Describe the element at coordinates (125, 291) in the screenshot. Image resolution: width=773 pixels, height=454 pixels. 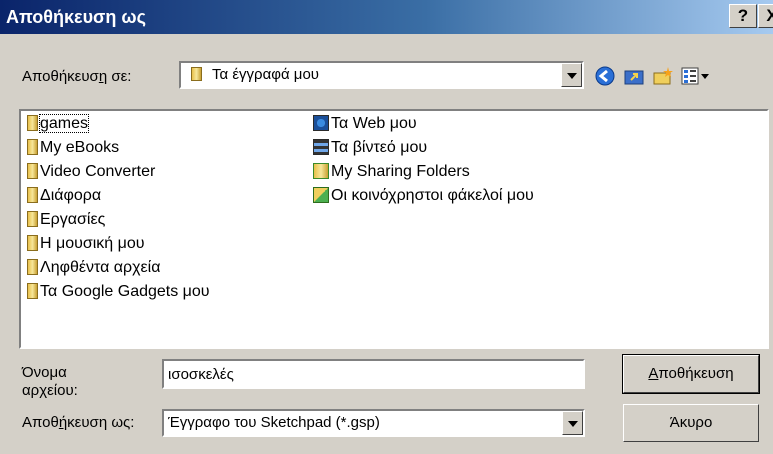
I see `list-item-label: Τα Google Gadgets μου` at that location.